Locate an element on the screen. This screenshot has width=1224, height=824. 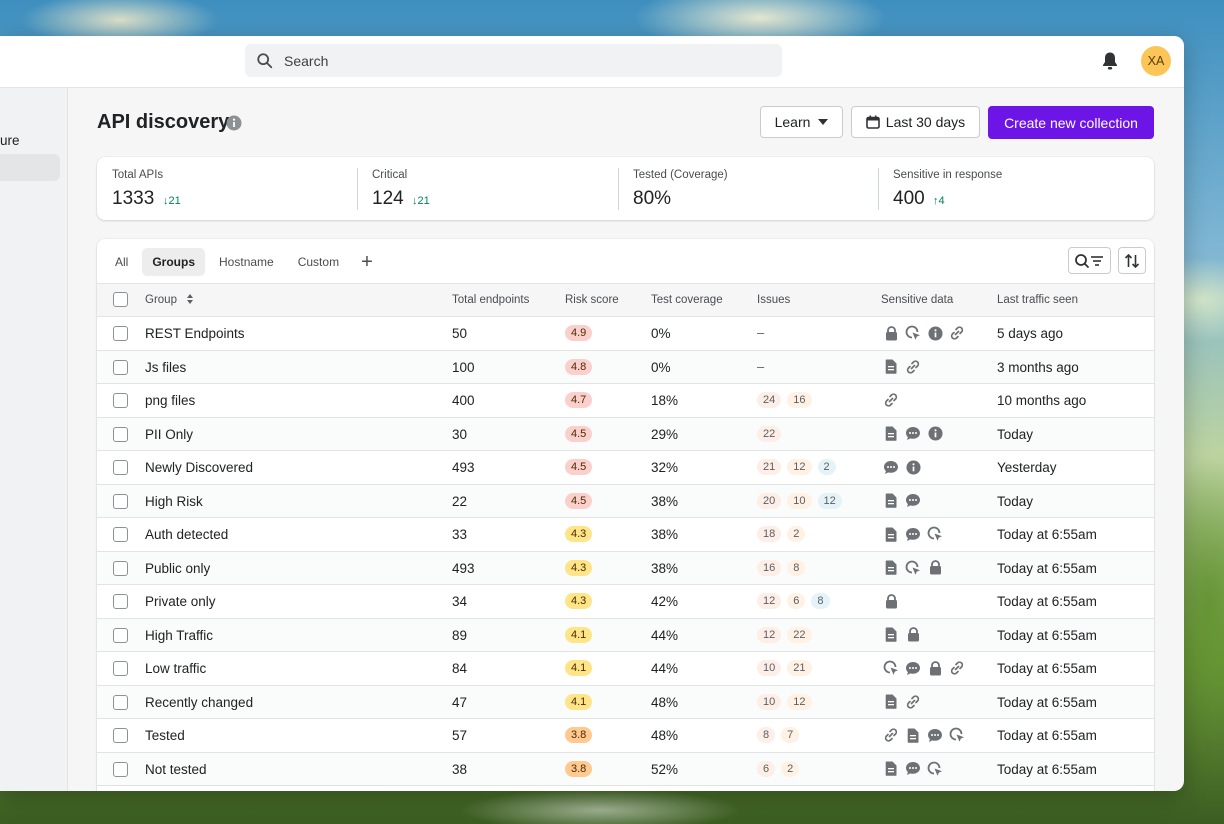
issue-count-badge: 18 is located at coordinates (769, 534).